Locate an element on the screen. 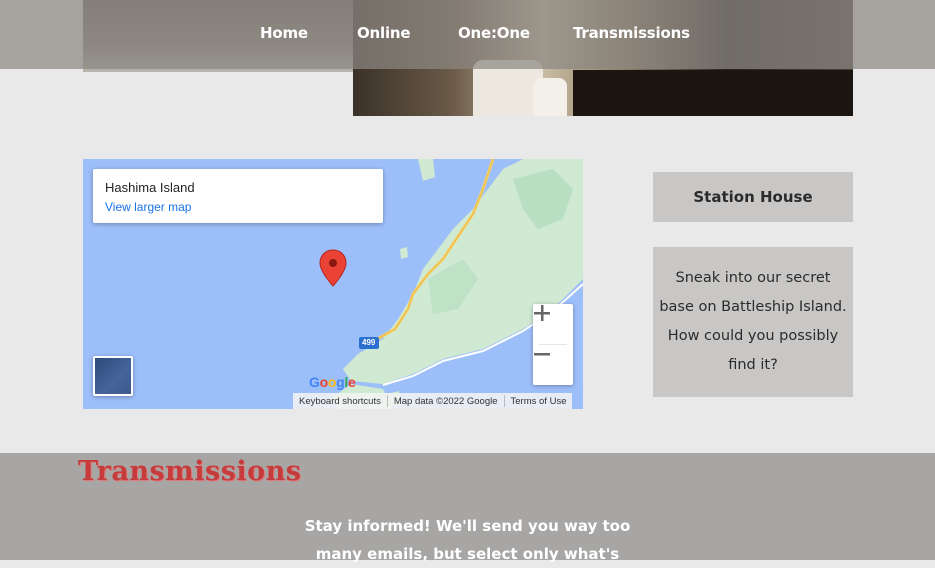  terms-of-use-link: Terms of Use is located at coordinates (539, 401).